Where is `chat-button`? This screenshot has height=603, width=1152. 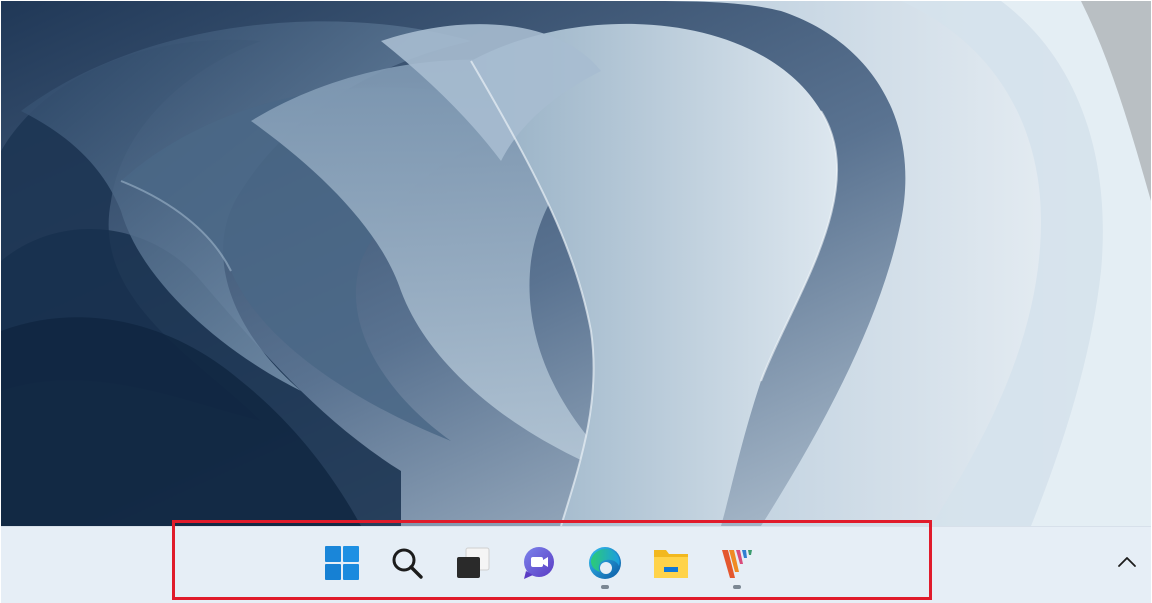
chat-button is located at coordinates (539, 563).